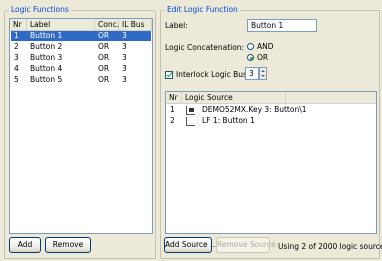 The width and height of the screenshot is (382, 261). I want to click on row-nr: 2, so click(16, 46).